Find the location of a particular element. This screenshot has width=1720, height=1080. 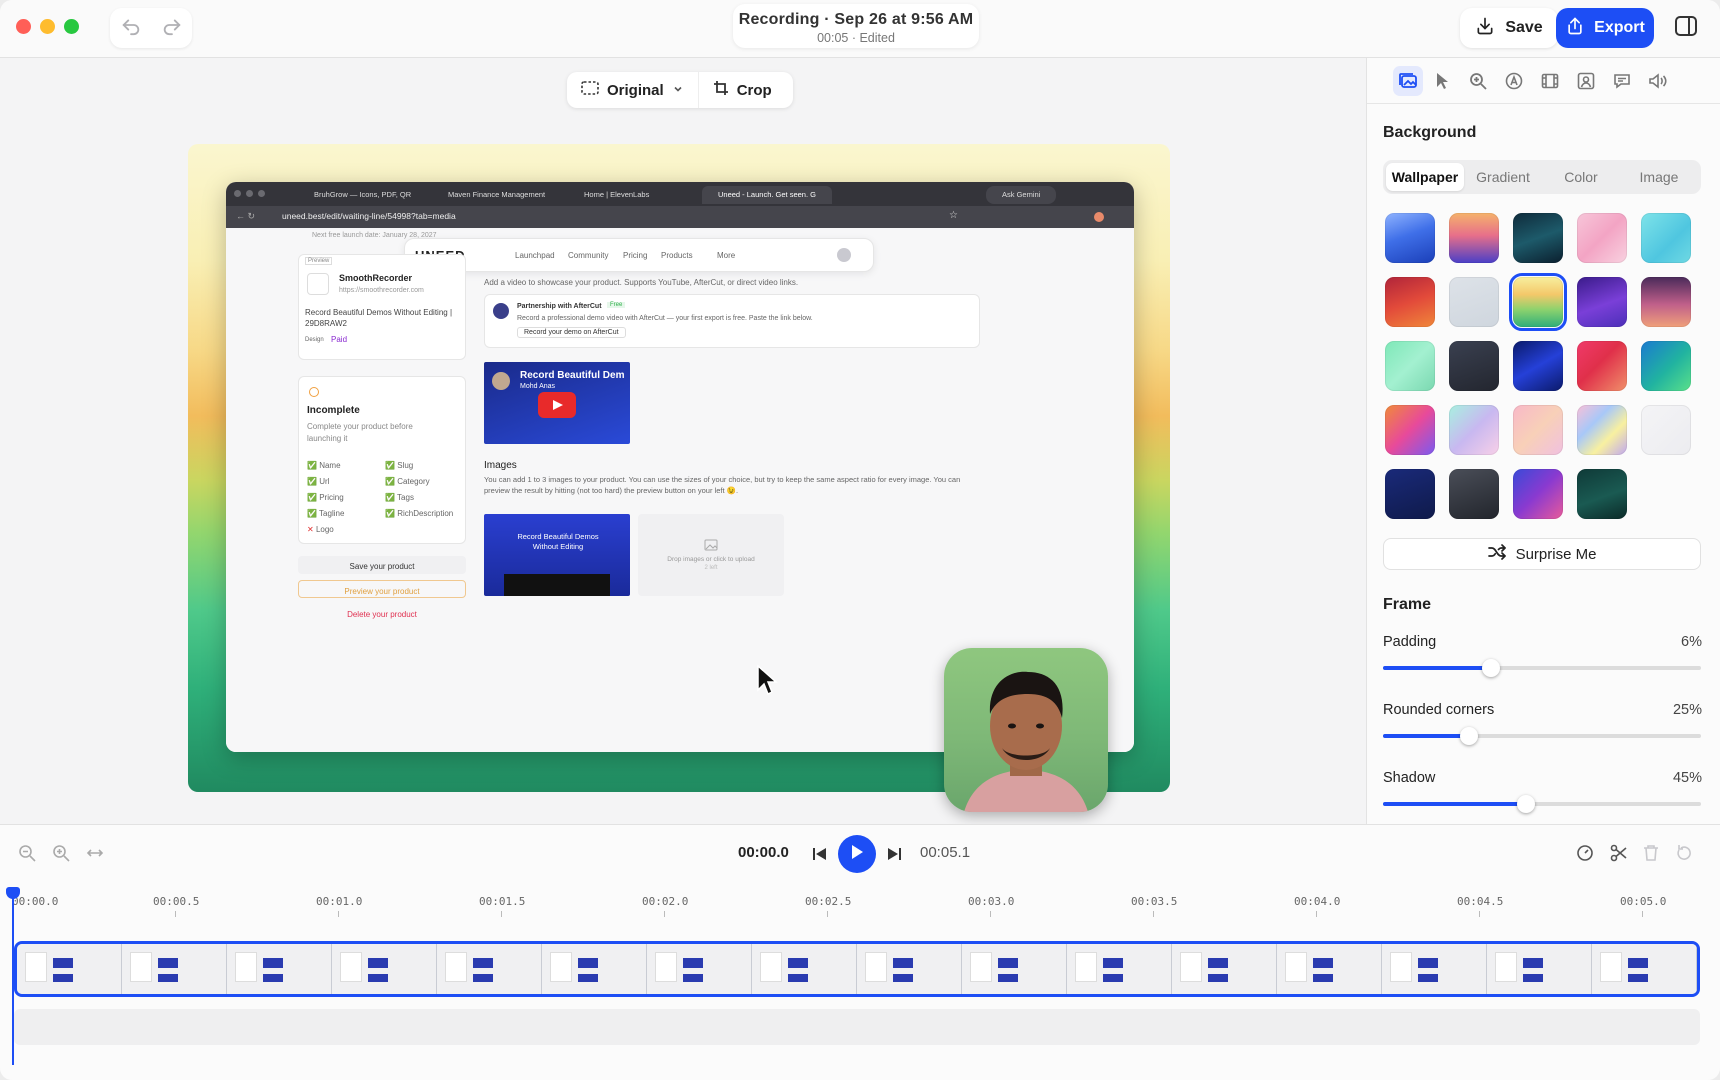

trash-icon is located at coordinates (1651, 855).